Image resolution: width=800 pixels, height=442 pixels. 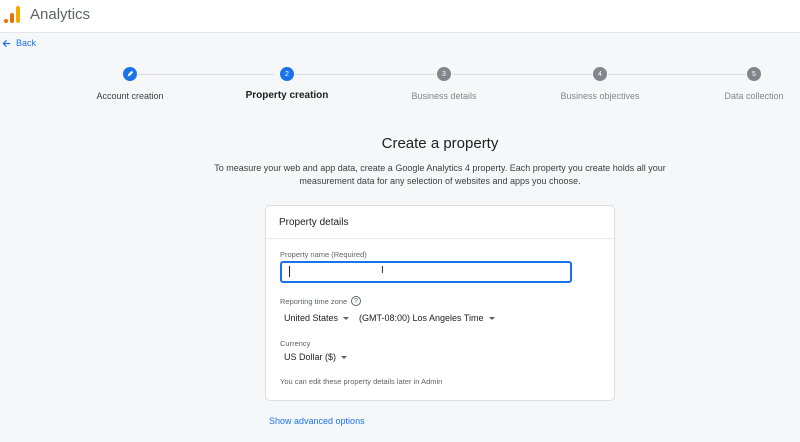 I want to click on app-title: Analytics, so click(x=60, y=14).